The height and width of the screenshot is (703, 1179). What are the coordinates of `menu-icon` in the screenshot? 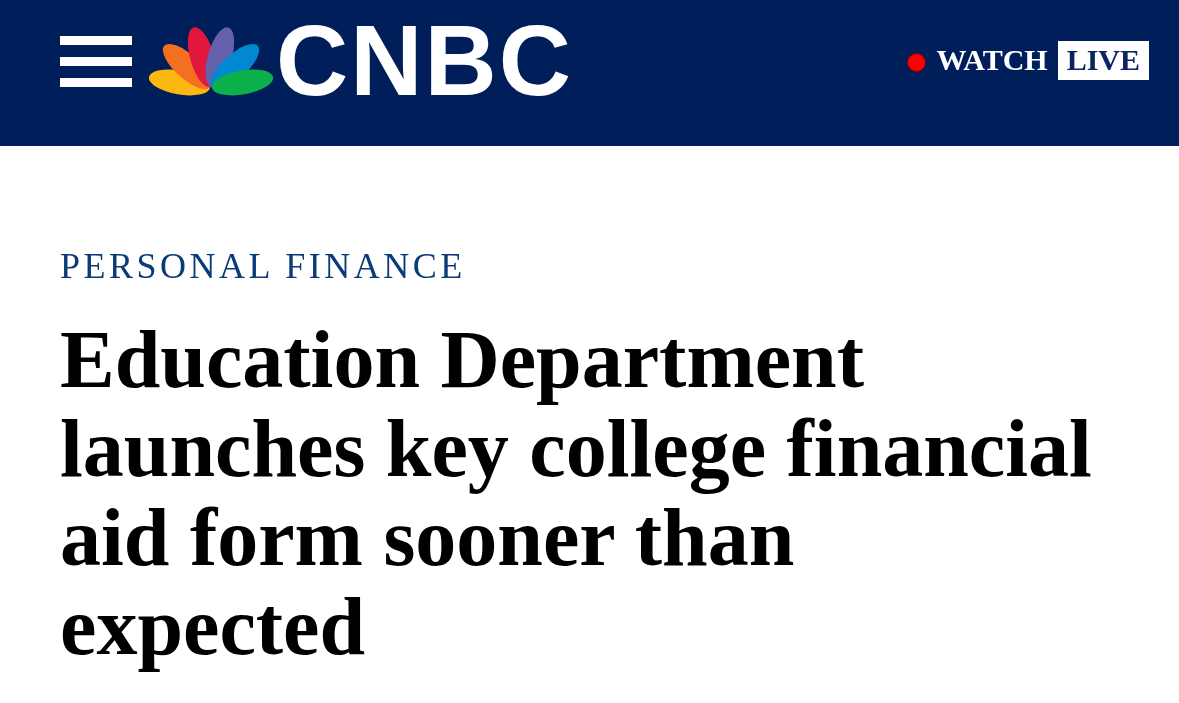 It's located at (96, 61).